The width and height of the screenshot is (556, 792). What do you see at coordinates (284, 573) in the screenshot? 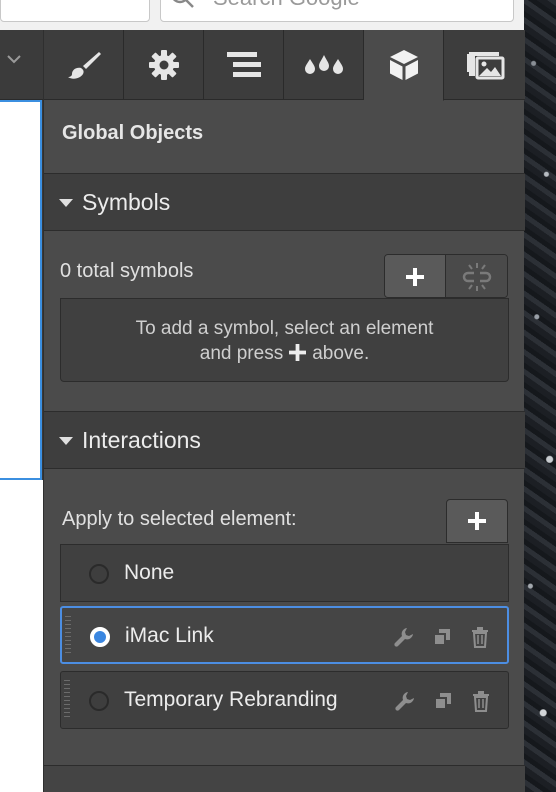
I see `interaction-item-none: None` at bounding box center [284, 573].